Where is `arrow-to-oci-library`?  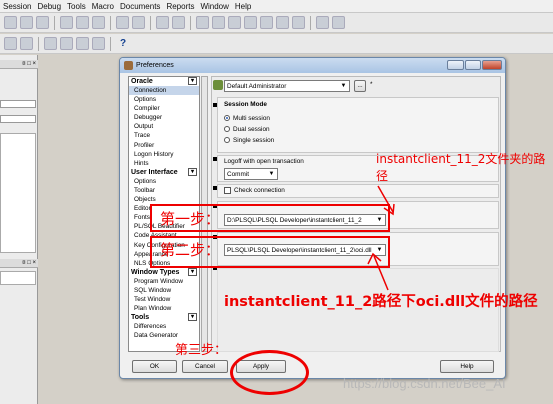
arrow-to-oci-library is located at coordinates (378, 271).